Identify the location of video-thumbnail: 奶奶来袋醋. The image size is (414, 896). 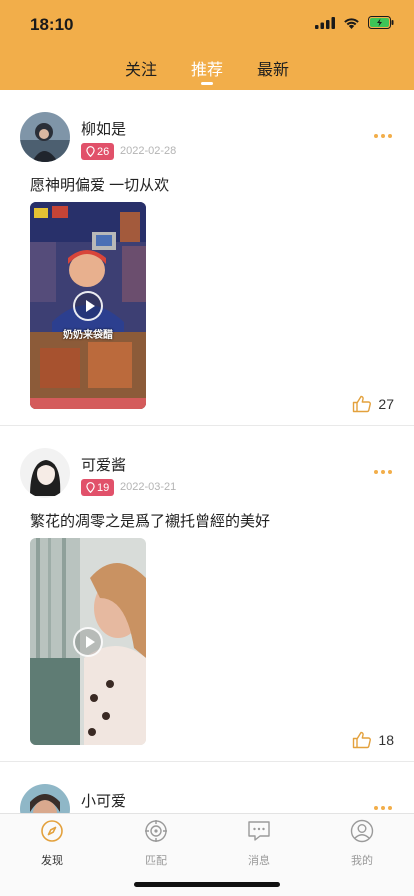
(88, 305).